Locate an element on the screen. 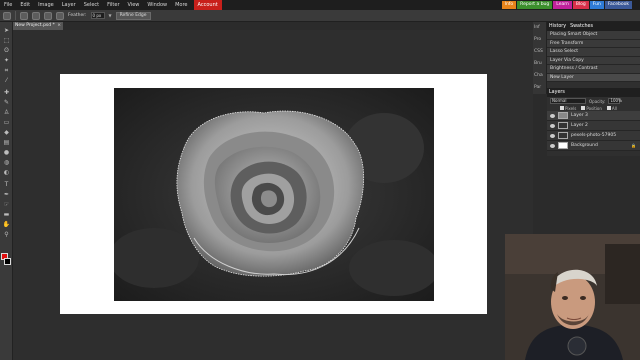 This screenshot has width=640, height=360. feather-label: Feather: is located at coordinates (77, 15).